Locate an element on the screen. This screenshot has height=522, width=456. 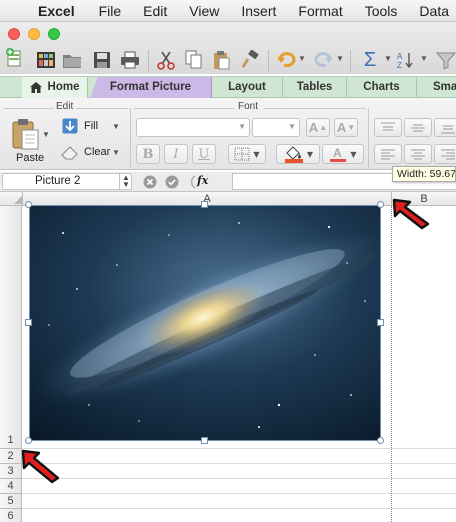
close-window-button is located at coordinates (14, 34).